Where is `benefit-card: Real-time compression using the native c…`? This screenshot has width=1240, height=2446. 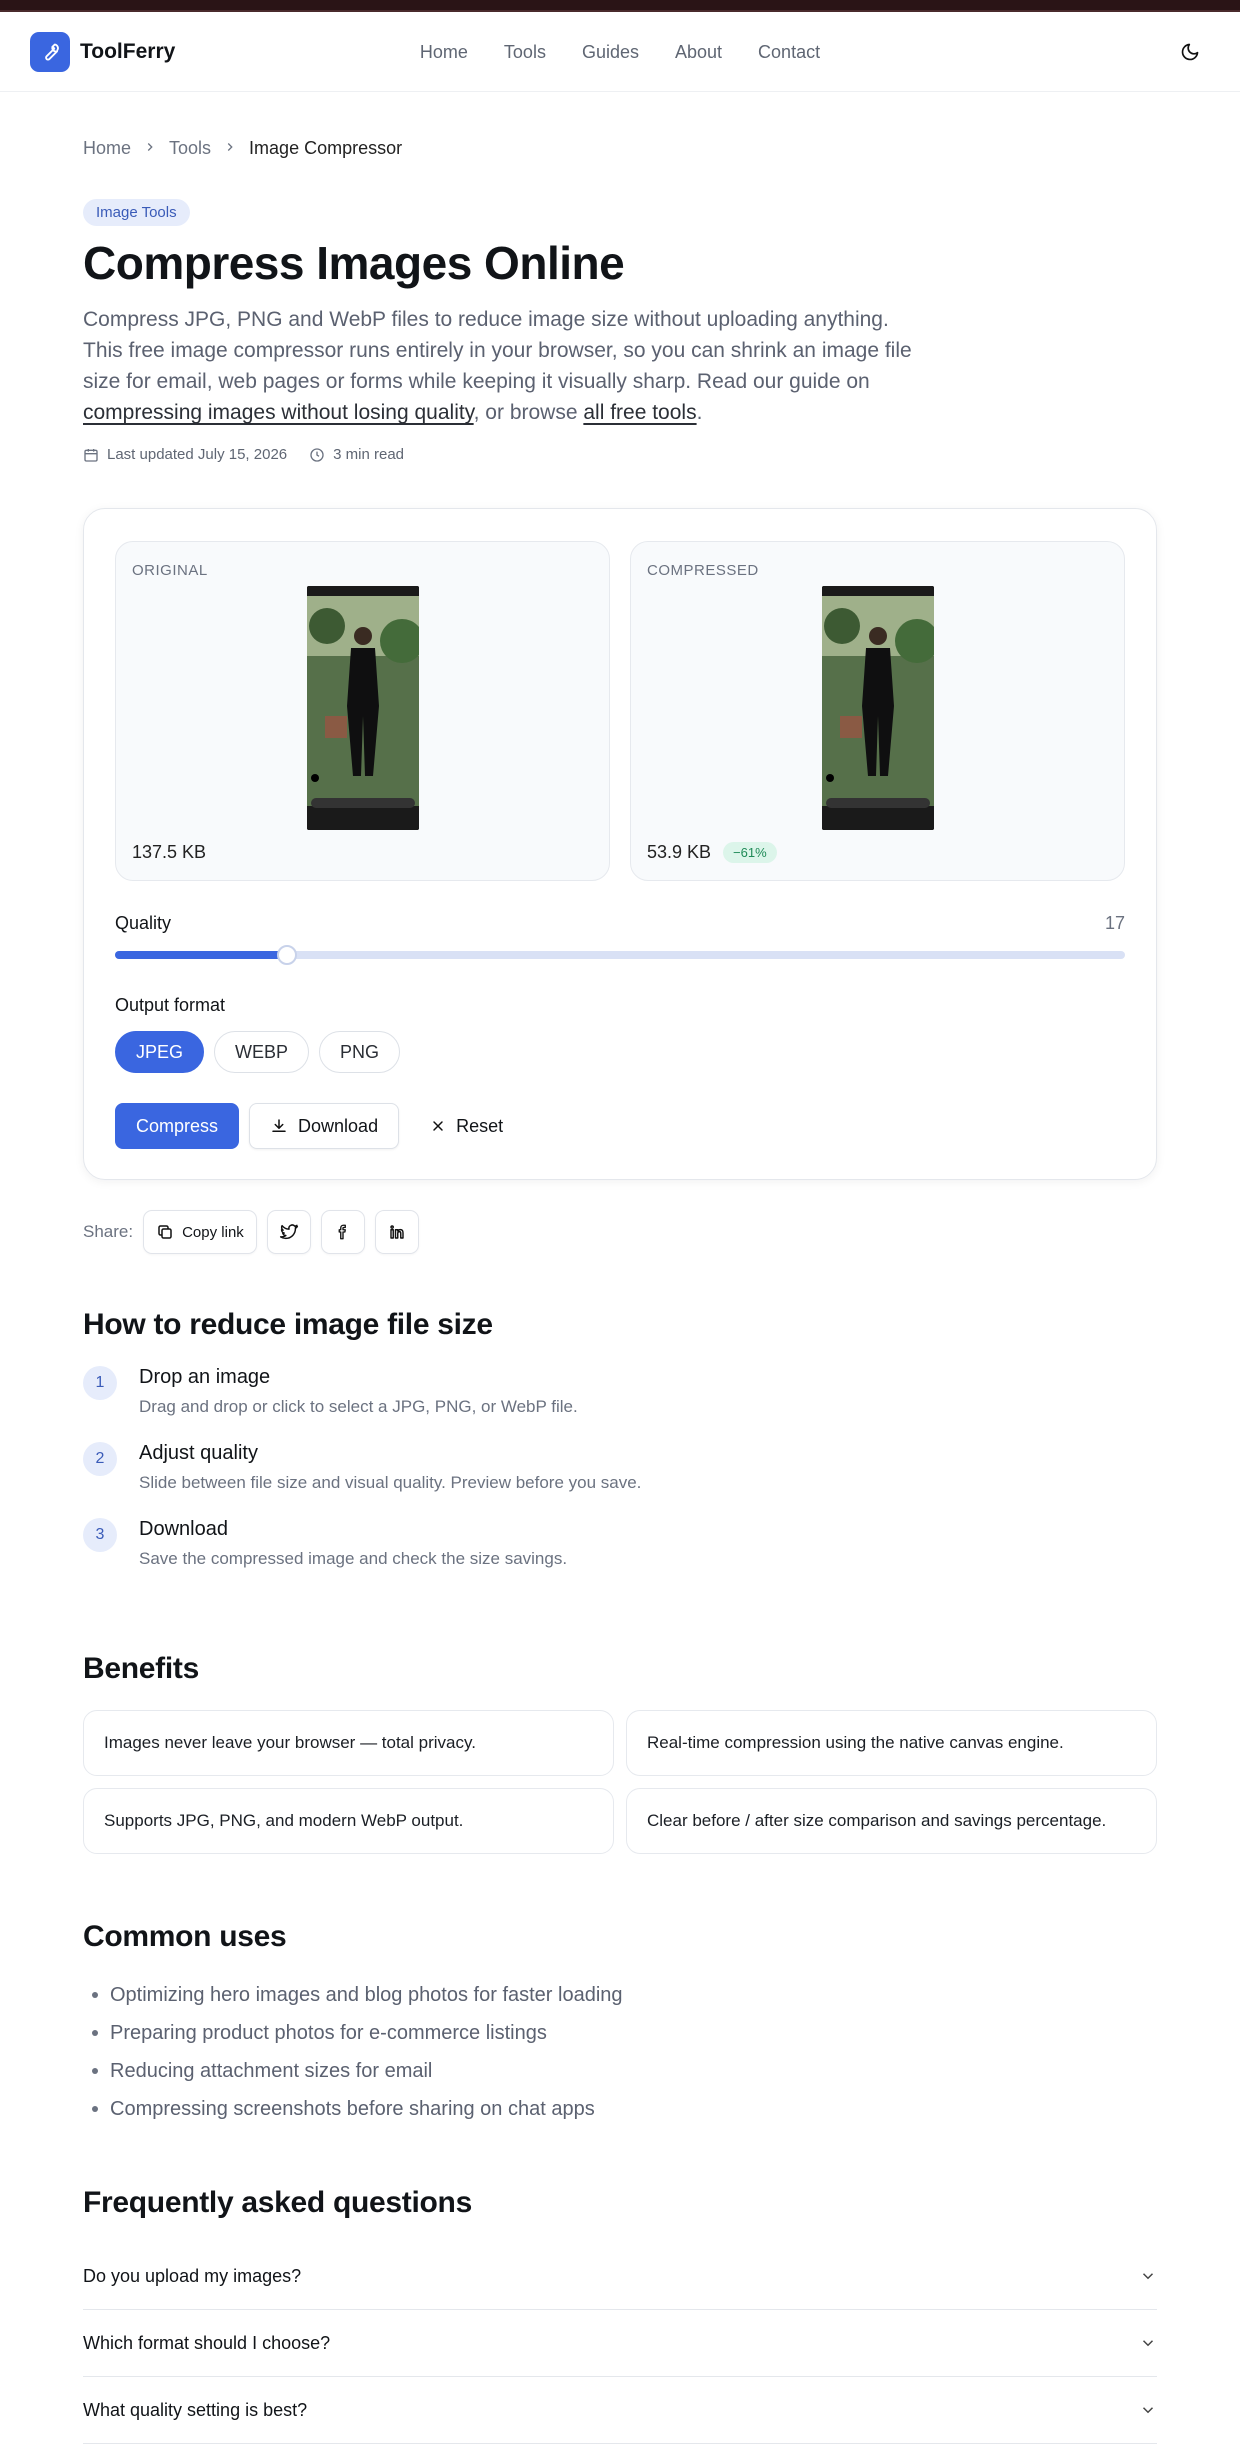 benefit-card: Real-time compression using the native c… is located at coordinates (891, 1743).